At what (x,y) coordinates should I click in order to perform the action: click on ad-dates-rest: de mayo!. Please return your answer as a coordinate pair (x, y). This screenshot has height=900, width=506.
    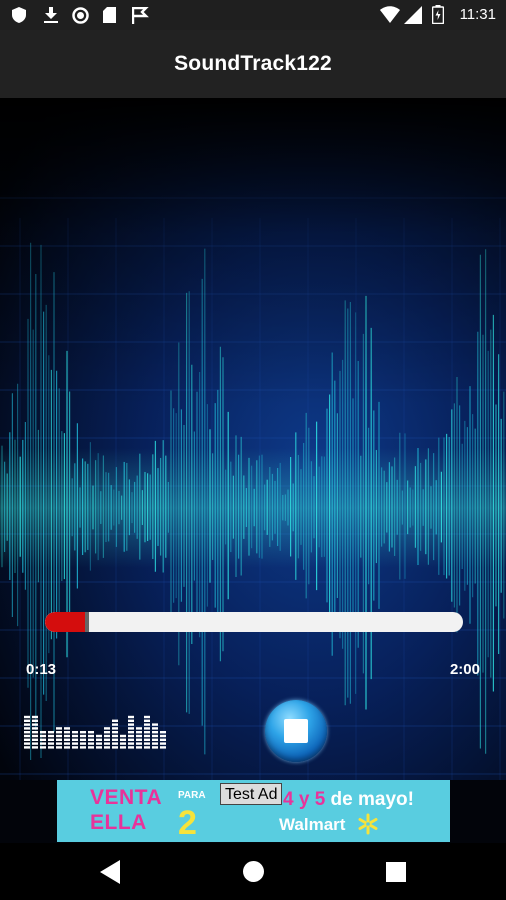
    Looking at the image, I should click on (372, 799).